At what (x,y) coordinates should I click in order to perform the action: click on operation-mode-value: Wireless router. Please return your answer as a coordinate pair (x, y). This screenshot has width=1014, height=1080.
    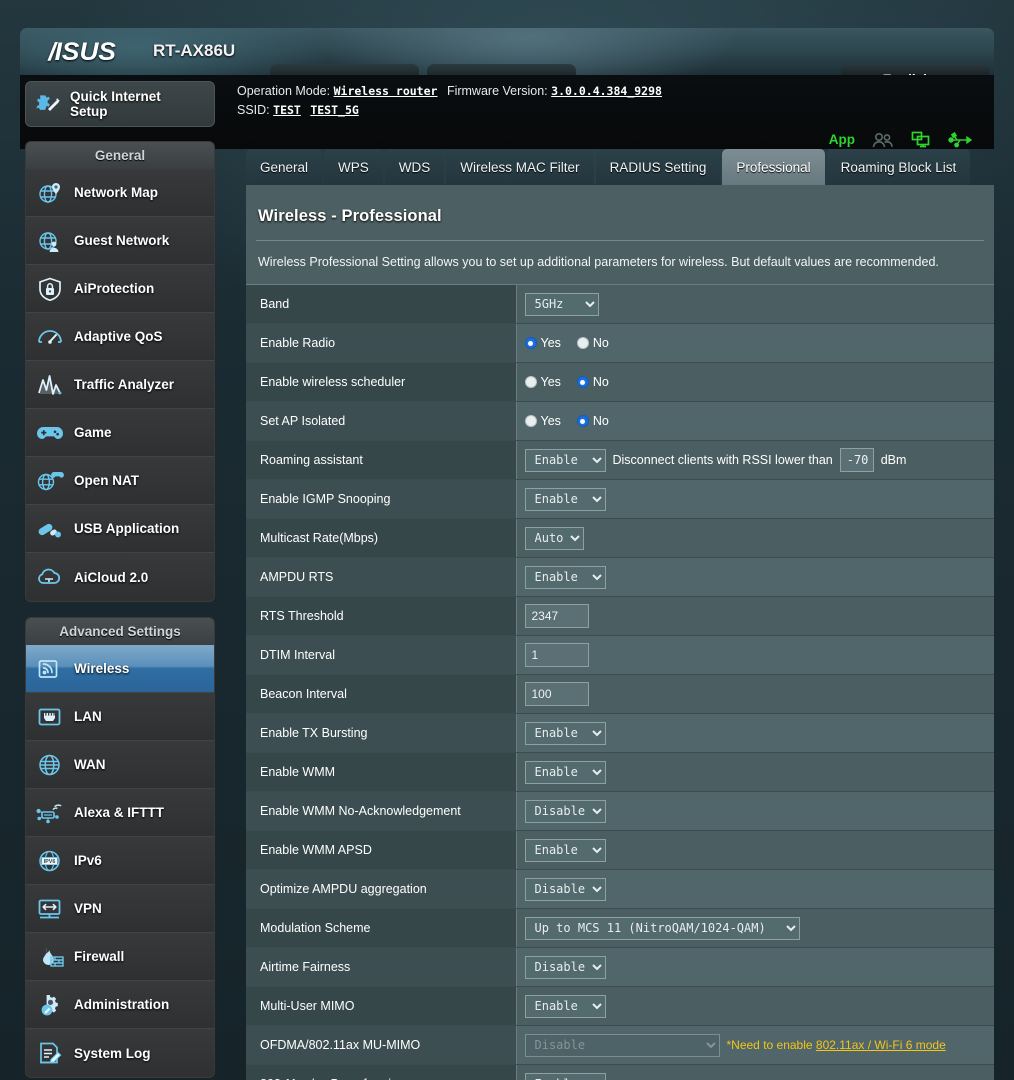
    Looking at the image, I should click on (386, 91).